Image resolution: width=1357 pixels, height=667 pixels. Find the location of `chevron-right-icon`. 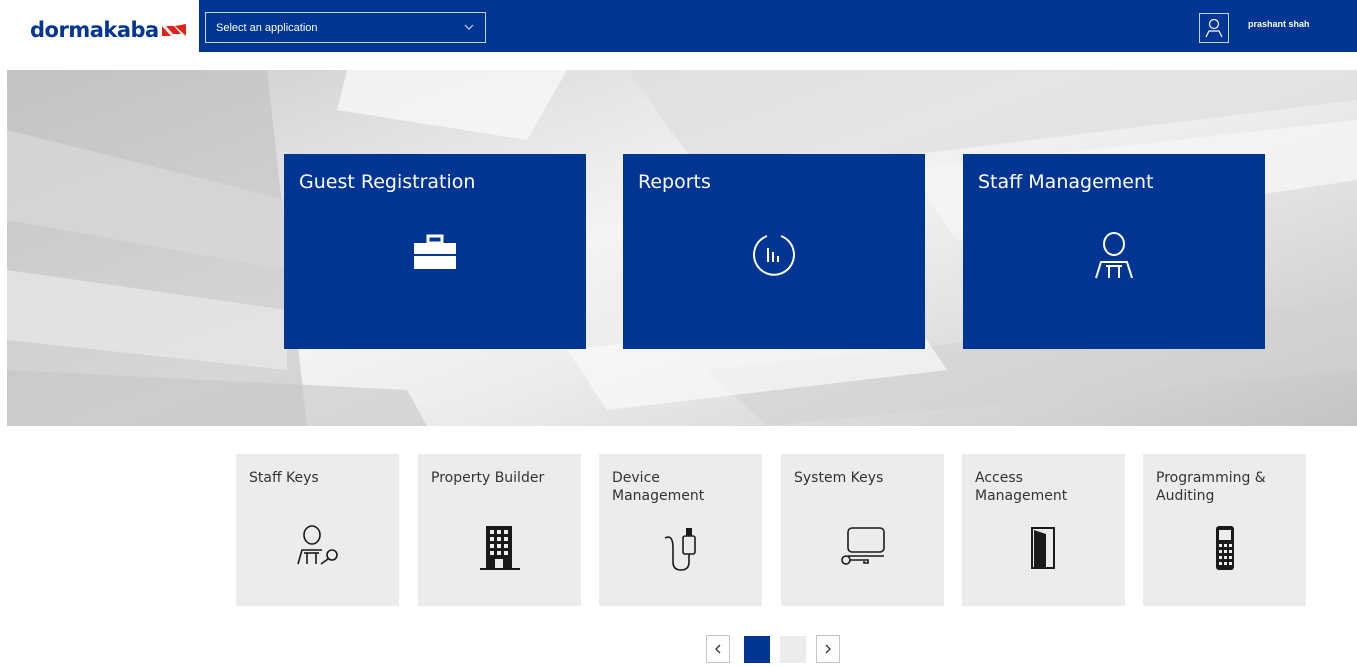

chevron-right-icon is located at coordinates (828, 649).